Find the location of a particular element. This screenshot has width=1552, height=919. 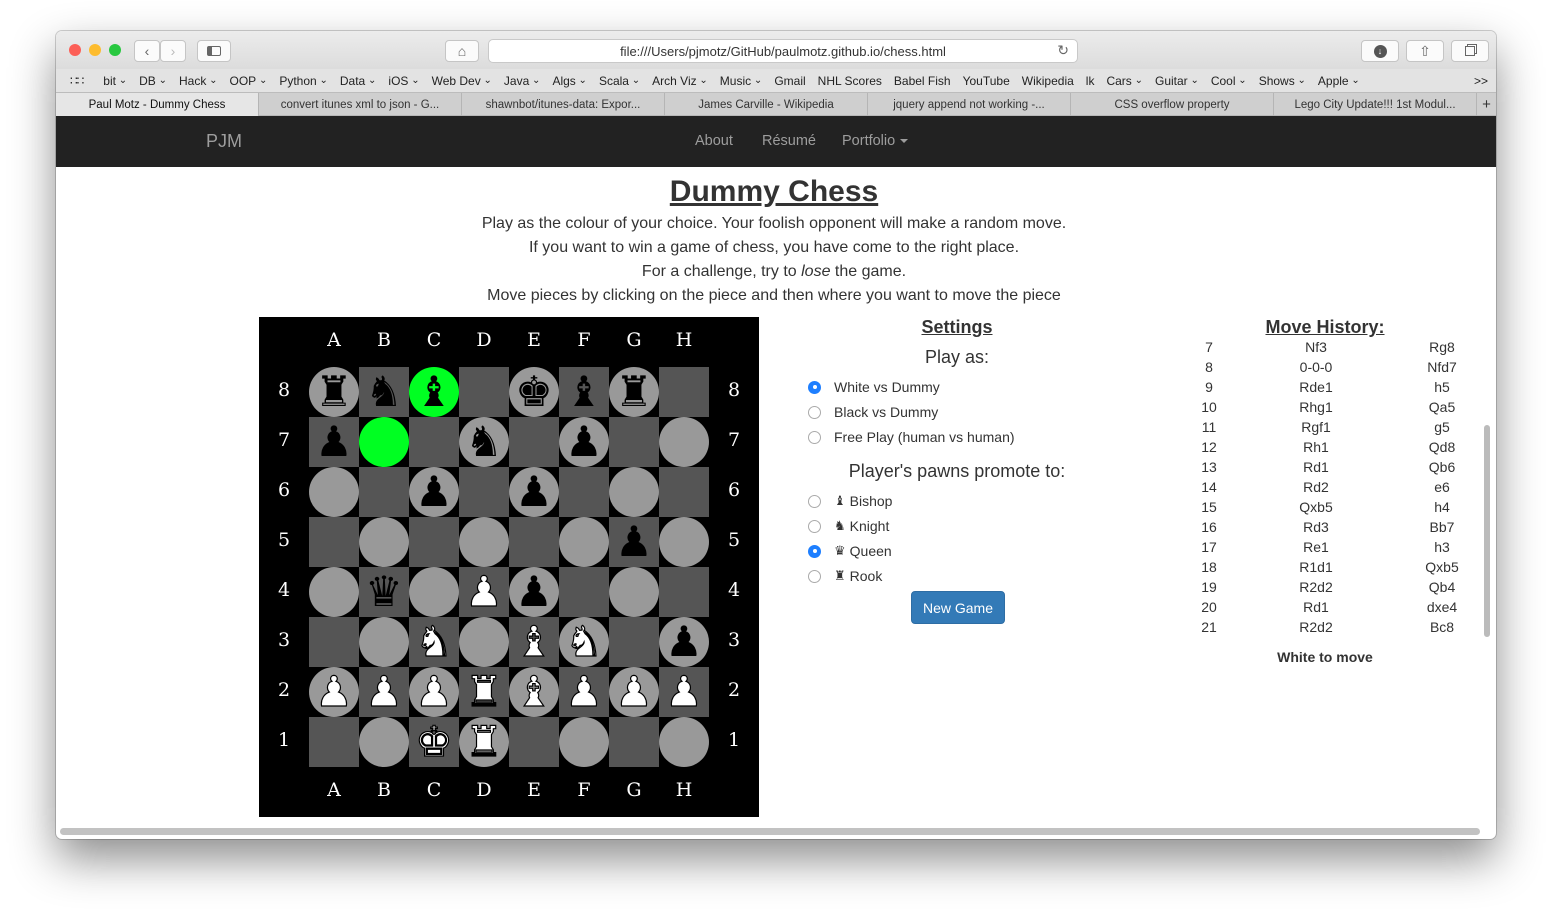

promote-option: ♞ Knight is located at coordinates (848, 526).